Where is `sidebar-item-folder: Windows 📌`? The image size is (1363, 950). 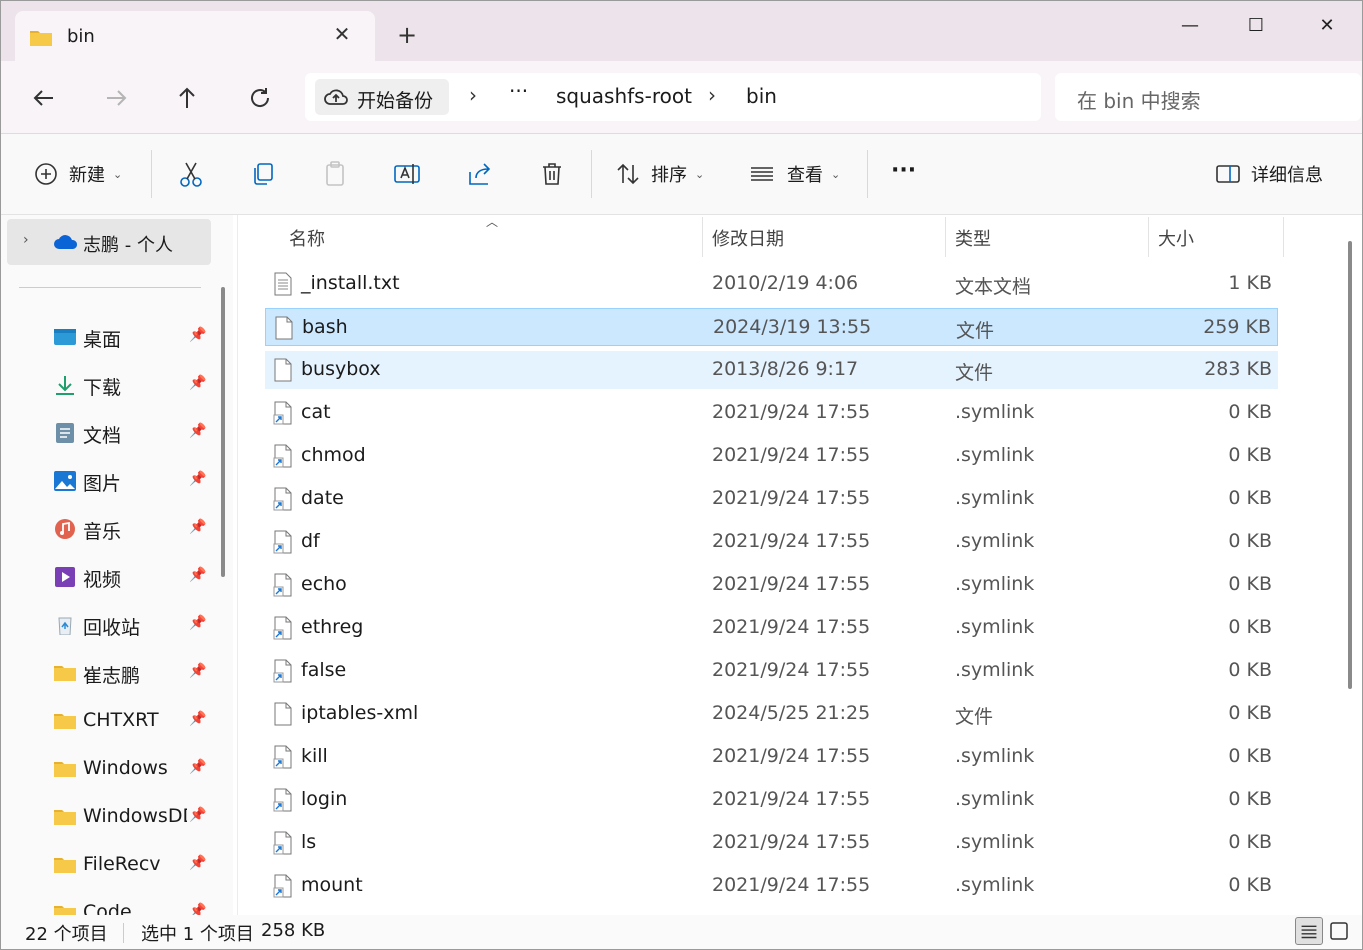
sidebar-item-folder: Windows 📌 is located at coordinates (107, 769).